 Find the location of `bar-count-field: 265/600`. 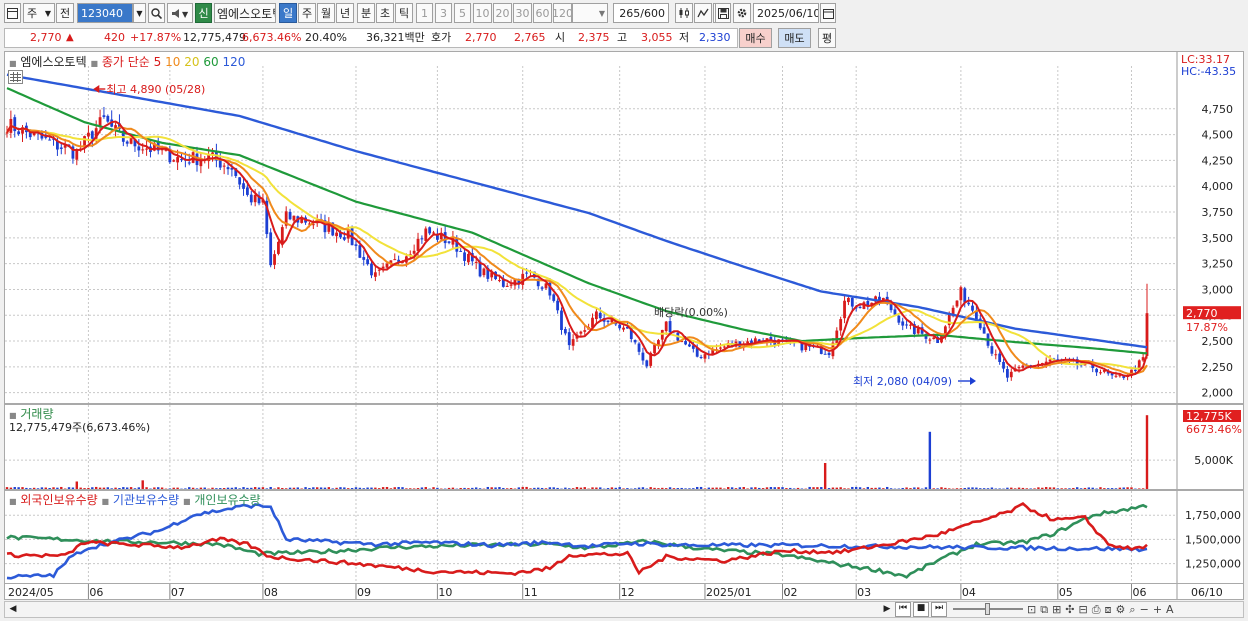

bar-count-field: 265/600 is located at coordinates (641, 13).